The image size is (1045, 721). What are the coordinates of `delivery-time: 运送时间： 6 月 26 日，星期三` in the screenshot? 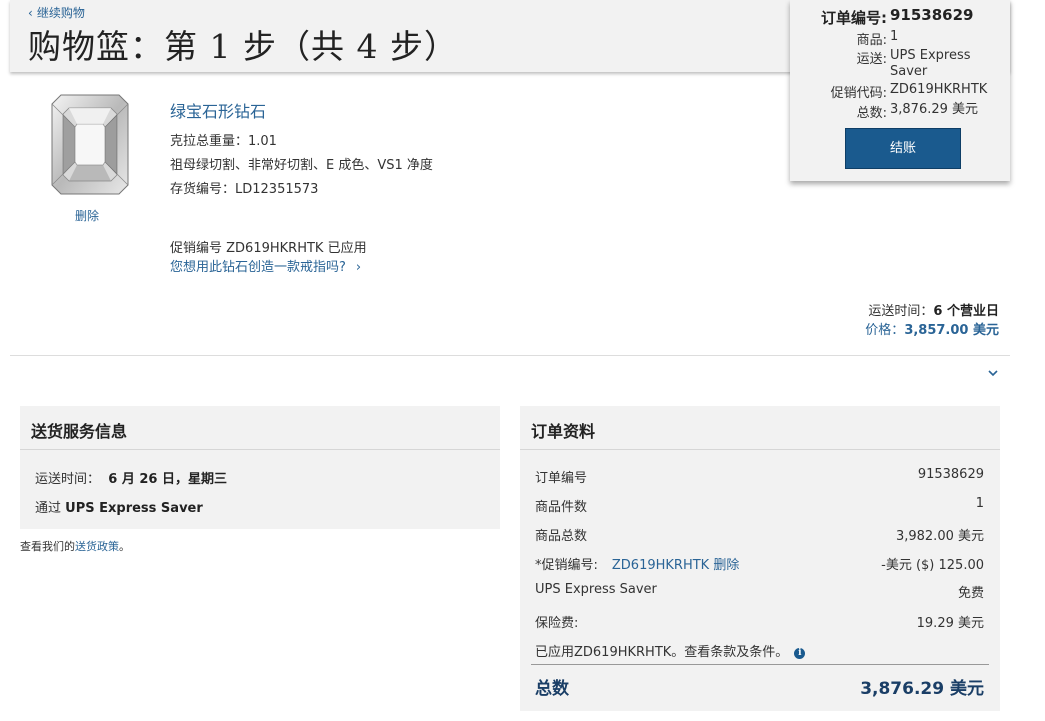 It's located at (131, 479).